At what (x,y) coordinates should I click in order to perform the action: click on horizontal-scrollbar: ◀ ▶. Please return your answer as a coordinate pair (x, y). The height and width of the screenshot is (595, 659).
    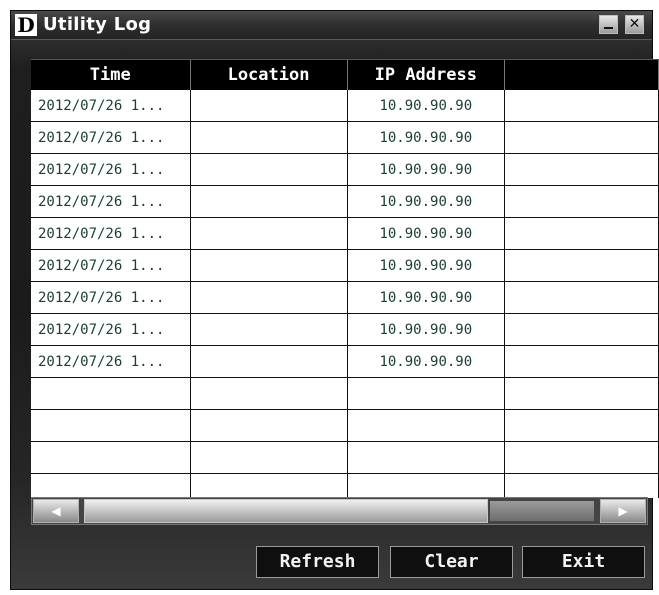
    Looking at the image, I should click on (339, 511).